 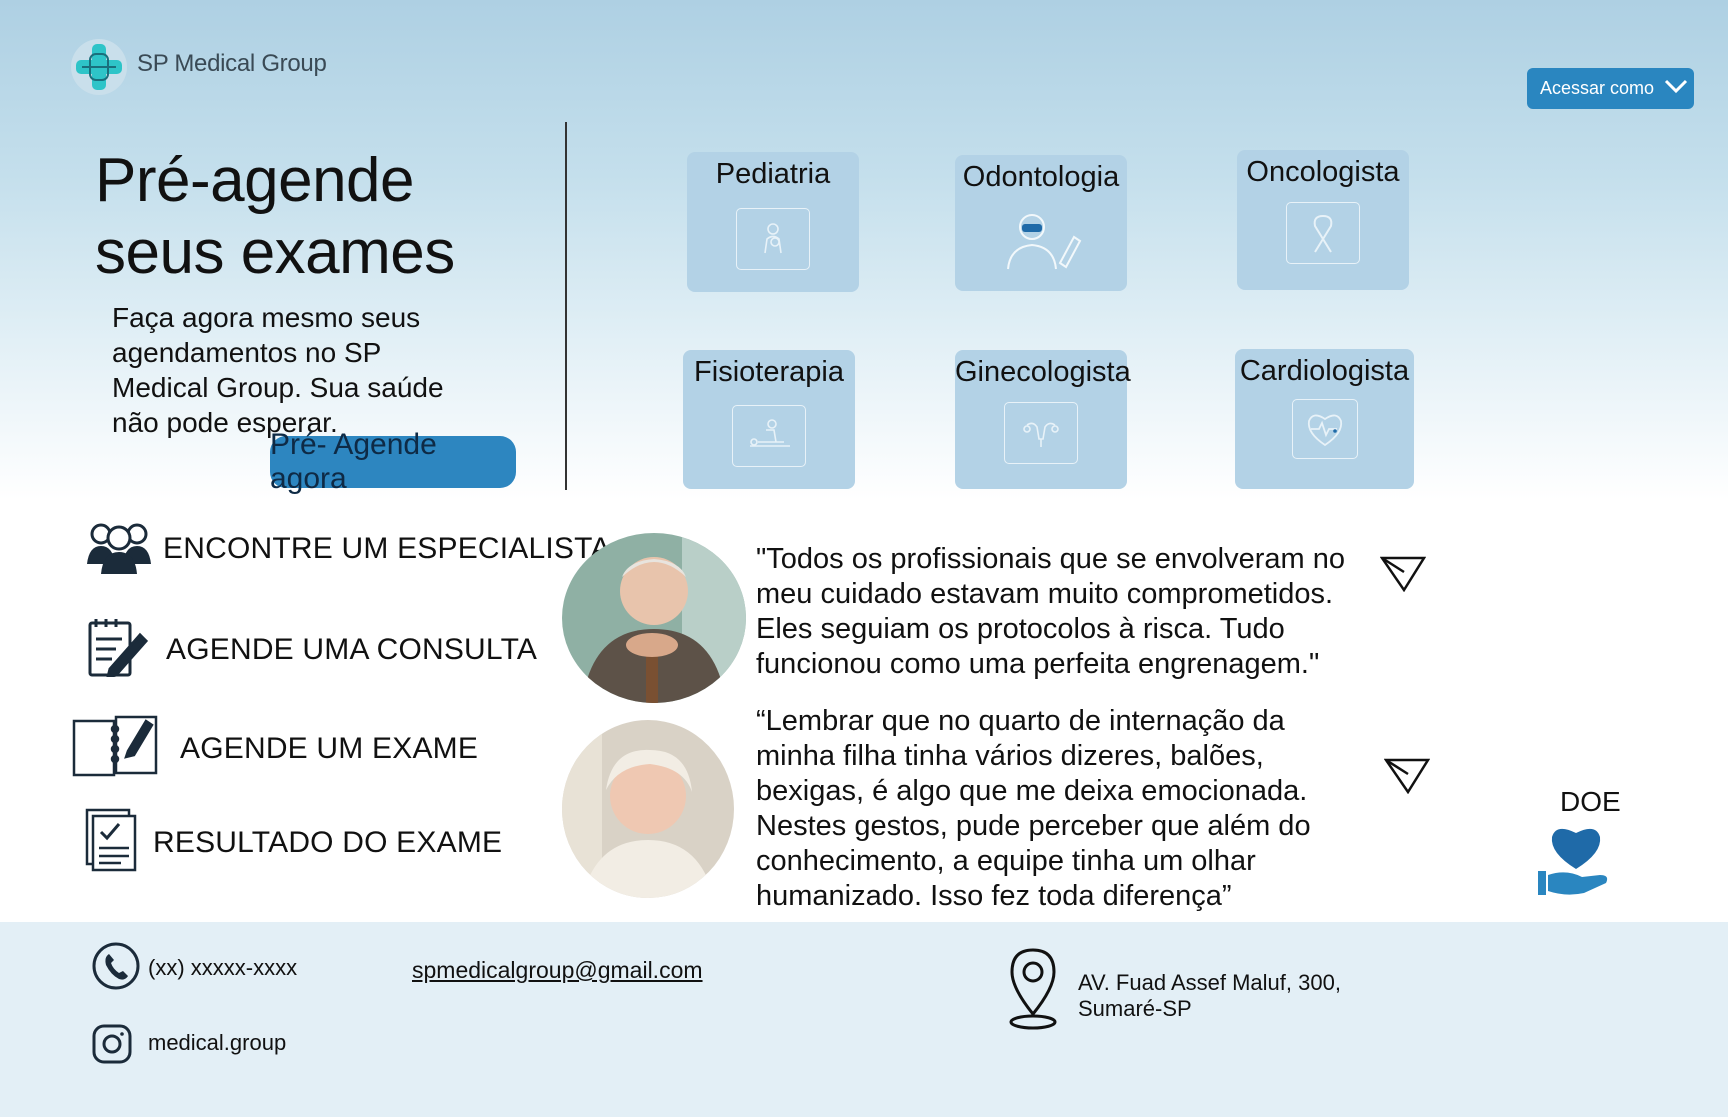 What do you see at coordinates (566, 306) in the screenshot?
I see `vertical-divider` at bounding box center [566, 306].